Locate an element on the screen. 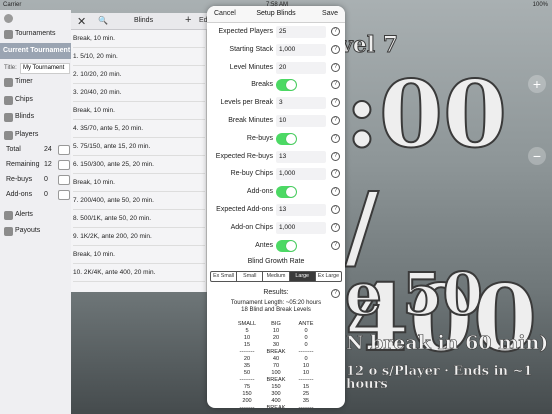 This screenshot has width=552, height=414. growth-option: Large is located at coordinates (302, 276).